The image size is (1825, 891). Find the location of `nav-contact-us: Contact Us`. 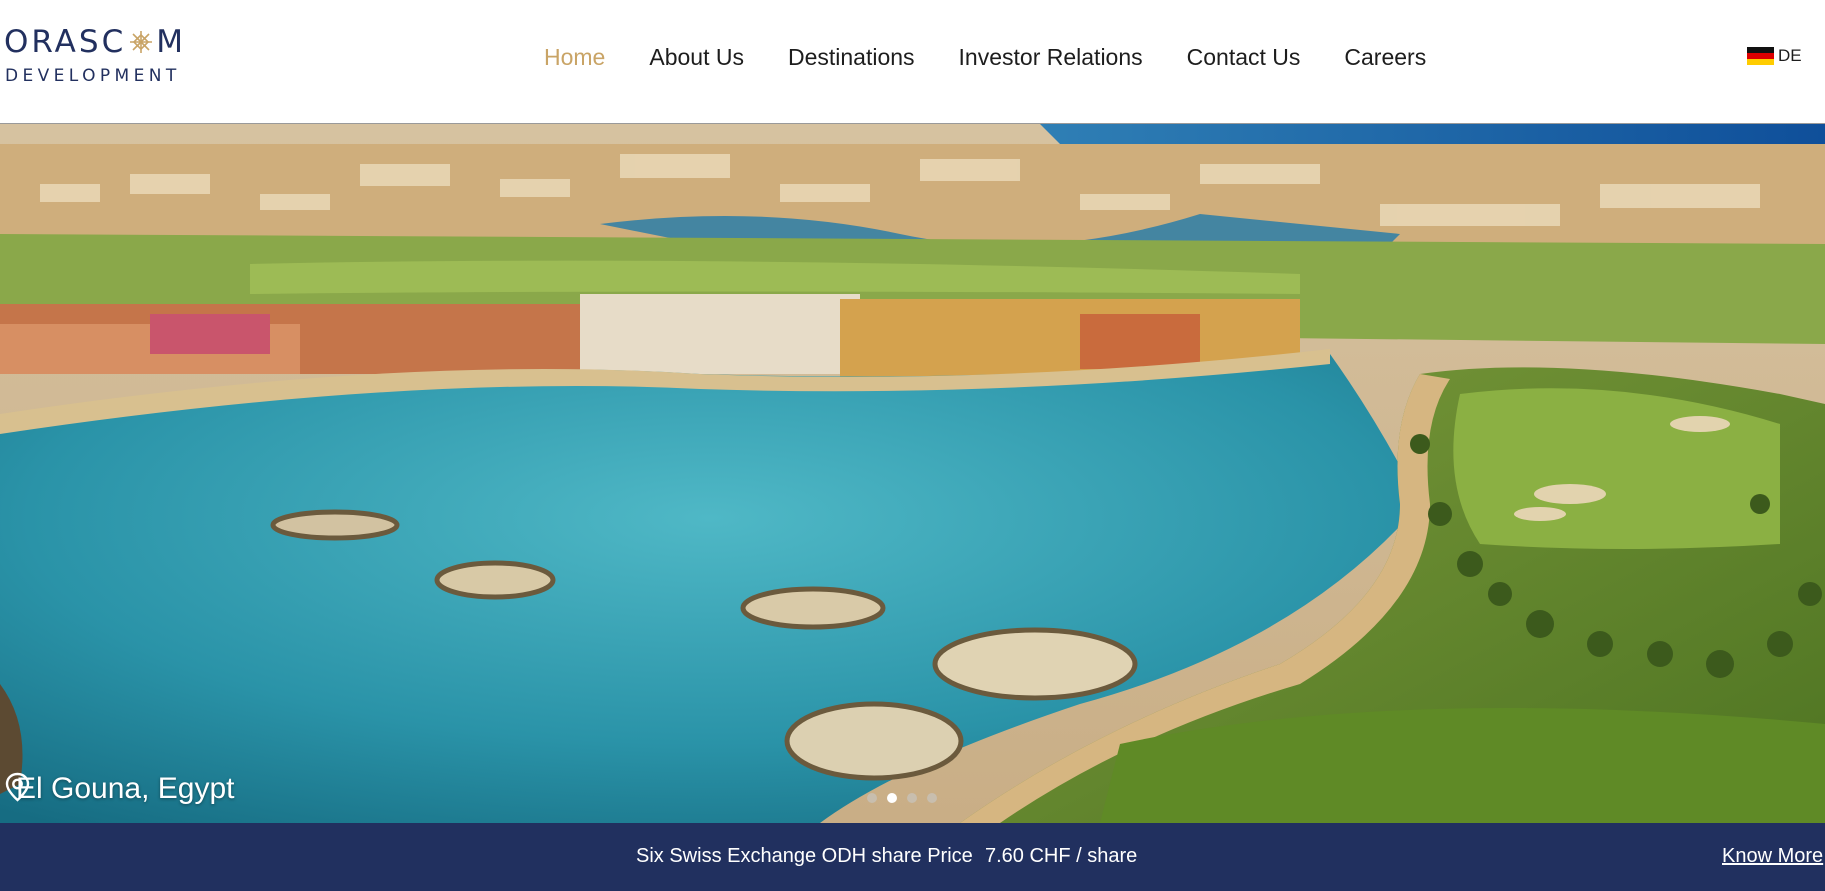

nav-contact-us: Contact Us is located at coordinates (1244, 57).